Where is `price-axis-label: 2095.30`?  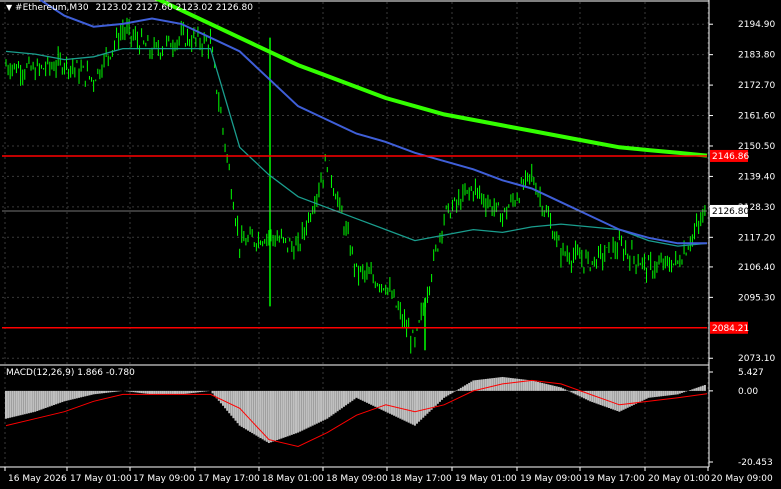 price-axis-label: 2095.30 is located at coordinates (756, 298).